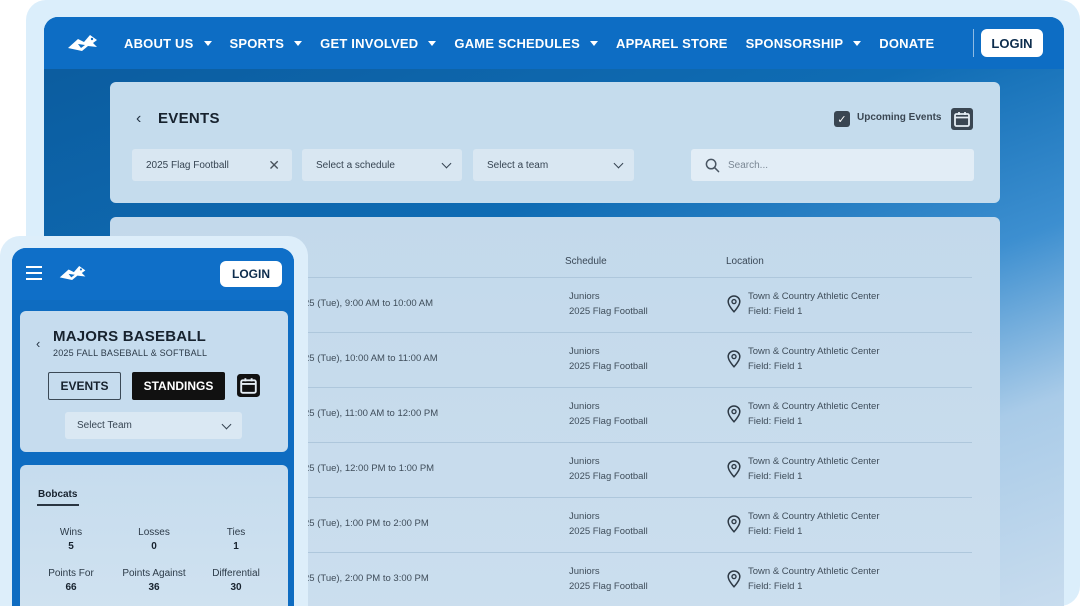 The image size is (1080, 606). Describe the element at coordinates (906, 43) in the screenshot. I see `nav-item-donate: DONATE` at that location.